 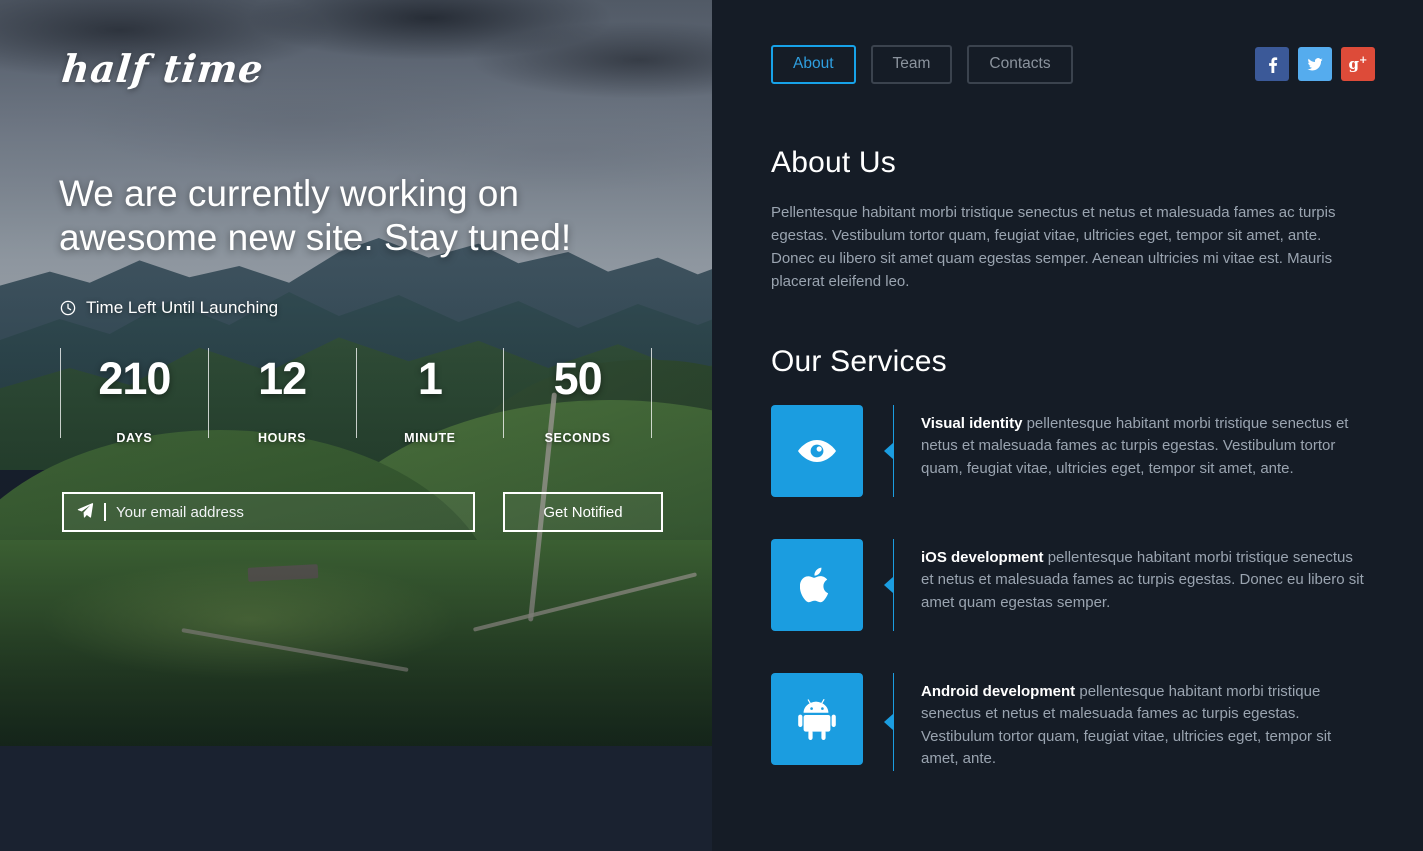 I want to click on field-caret, so click(x=105, y=512).